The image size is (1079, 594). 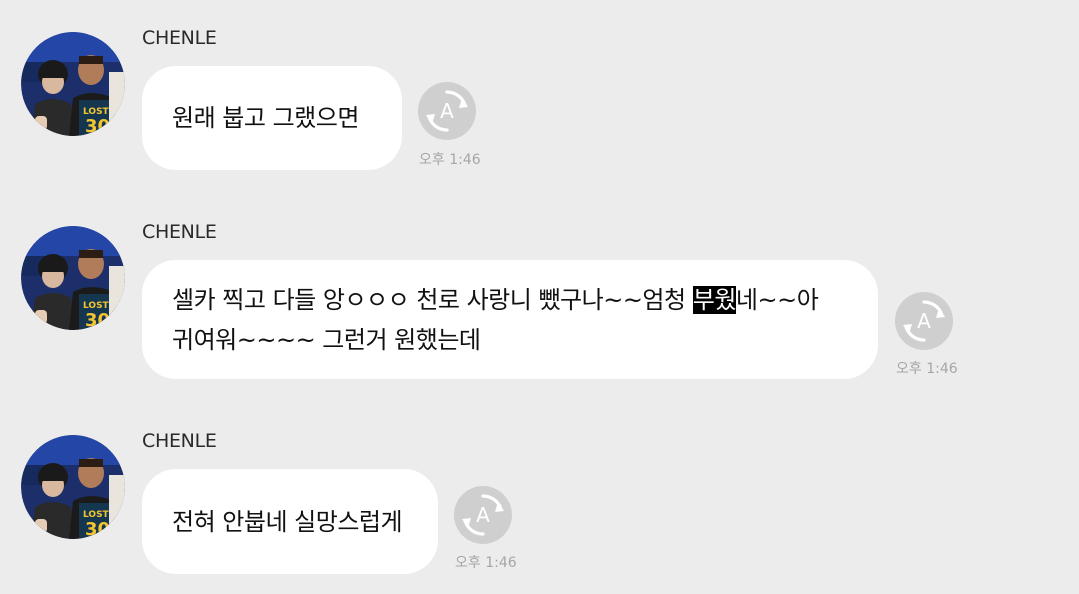 What do you see at coordinates (432, 299) in the screenshot?
I see `message-text-segment: 셀카 찍고 다들 앙ㅇㅇㅇ 천로 사랑니 뺐구나~~엄청` at bounding box center [432, 299].